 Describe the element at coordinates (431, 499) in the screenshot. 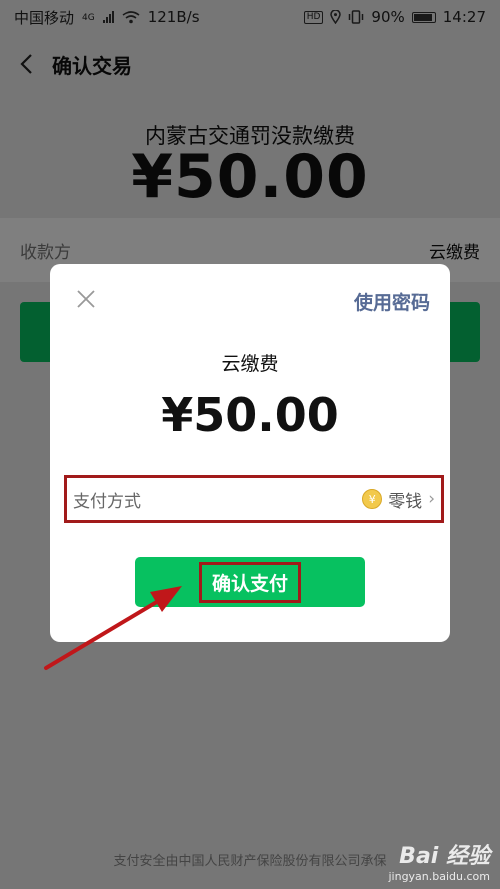

I see `chevron-right-icon: ›` at that location.